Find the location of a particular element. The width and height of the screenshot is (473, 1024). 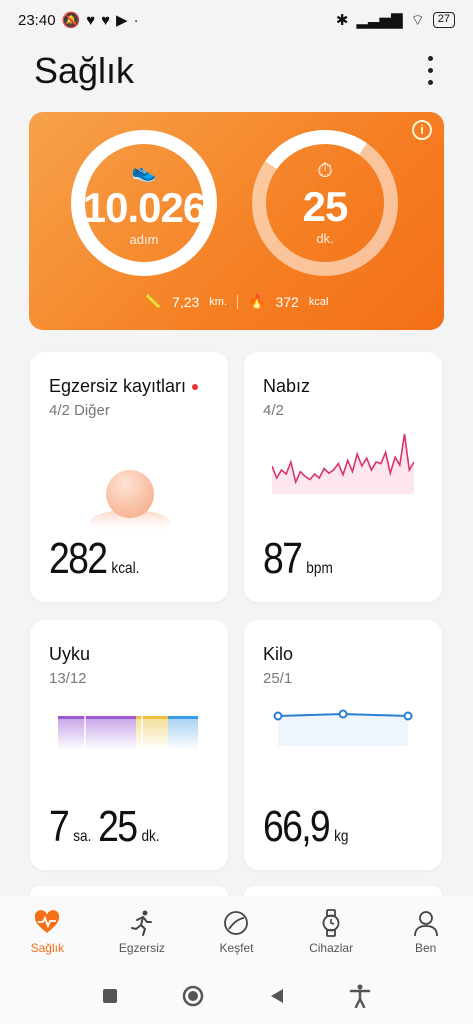

status-time: 23:40 is located at coordinates (37, 20).